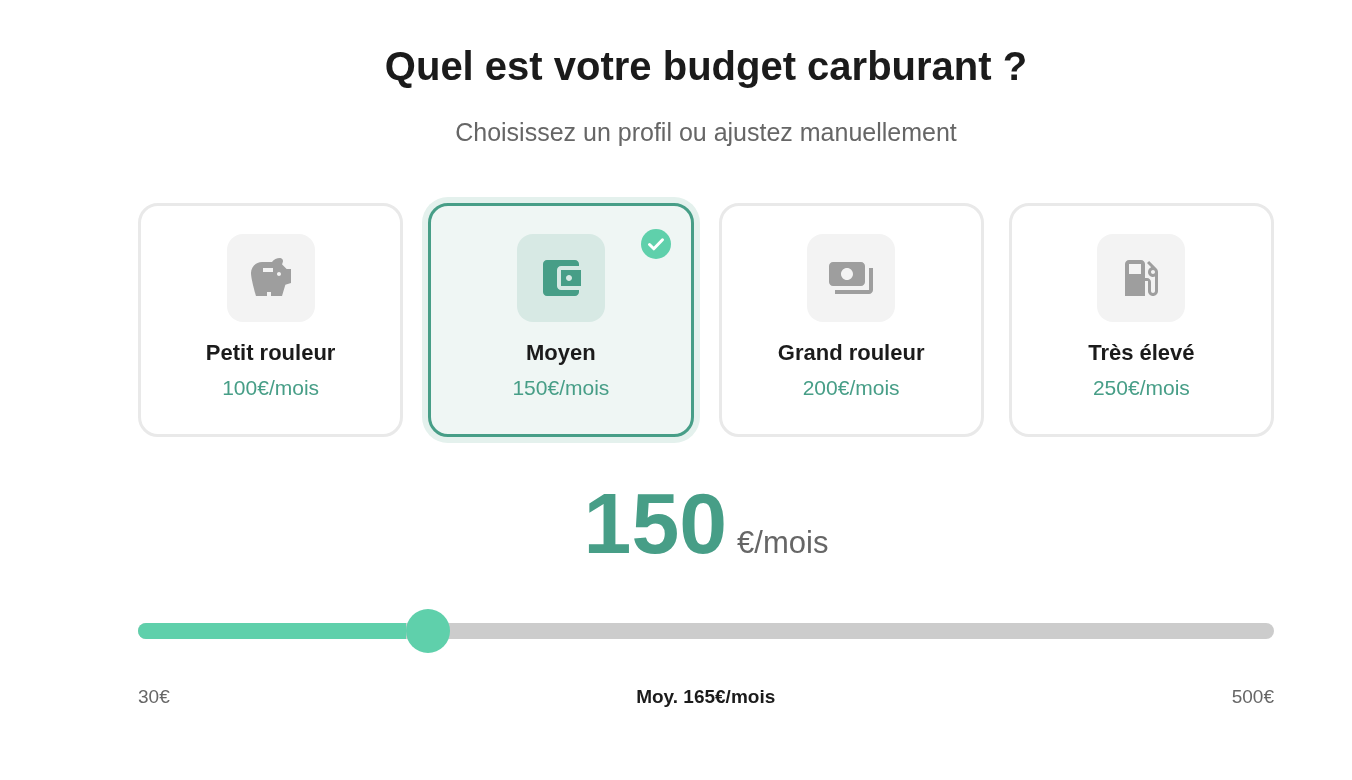  Describe the element at coordinates (154, 697) in the screenshot. I see `slider-min-label: 30€` at that location.